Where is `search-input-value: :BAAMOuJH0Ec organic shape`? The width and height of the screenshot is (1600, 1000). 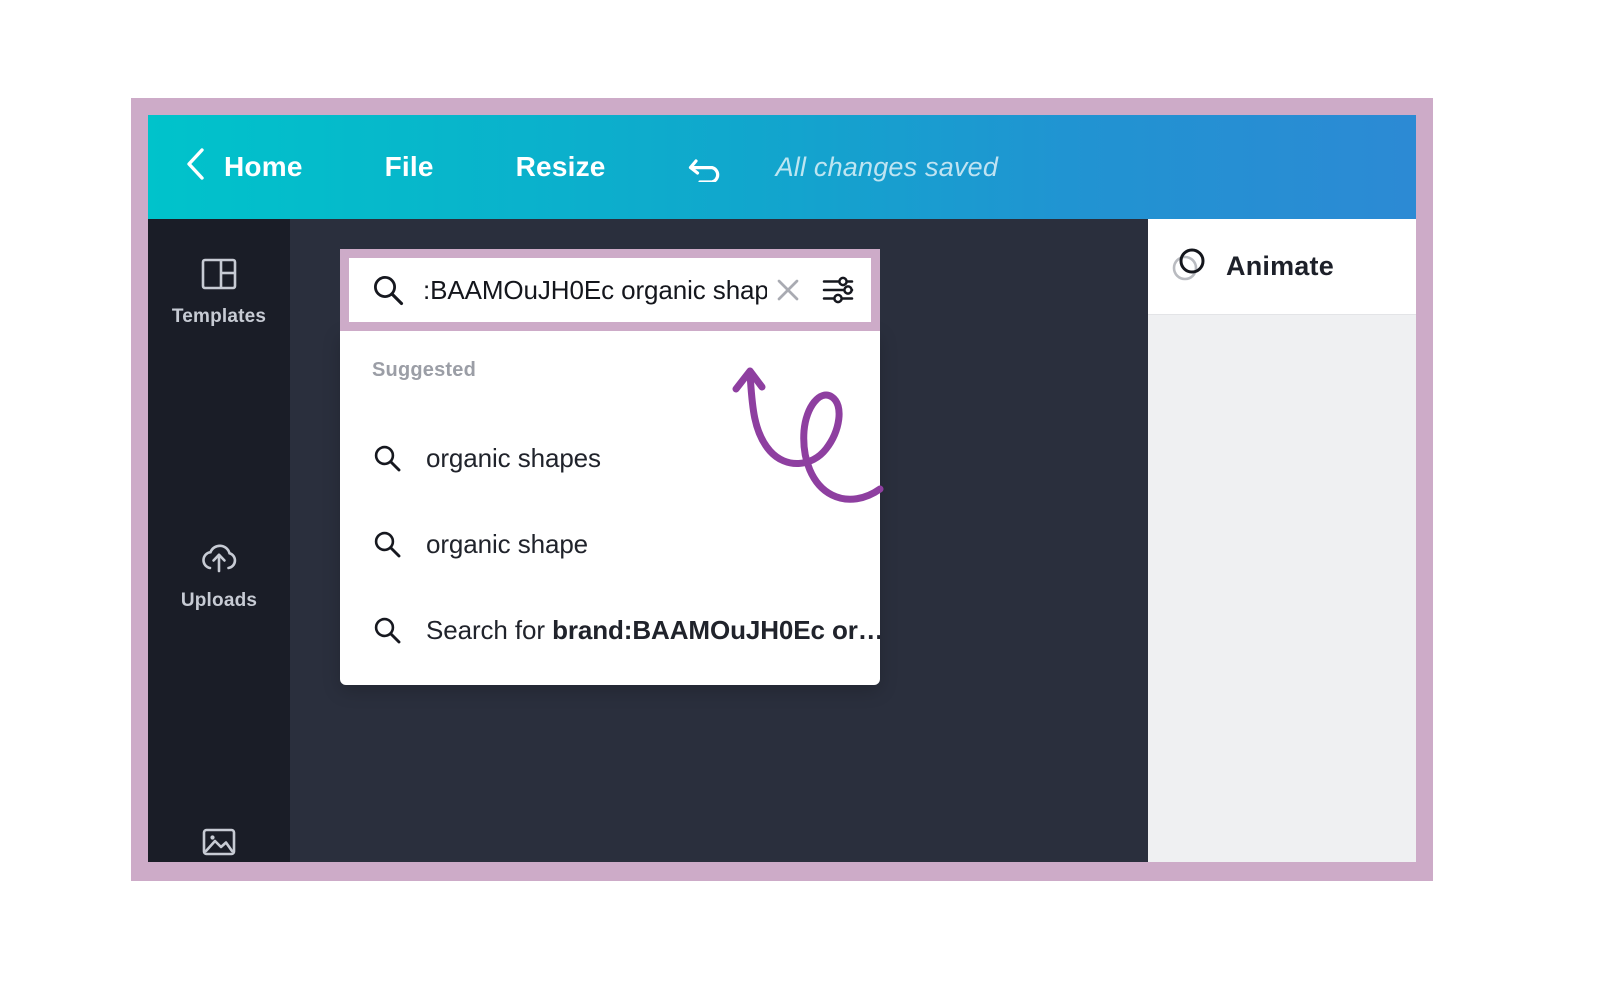 search-input-value: :BAAMOuJH0Ec organic shape is located at coordinates (595, 289).